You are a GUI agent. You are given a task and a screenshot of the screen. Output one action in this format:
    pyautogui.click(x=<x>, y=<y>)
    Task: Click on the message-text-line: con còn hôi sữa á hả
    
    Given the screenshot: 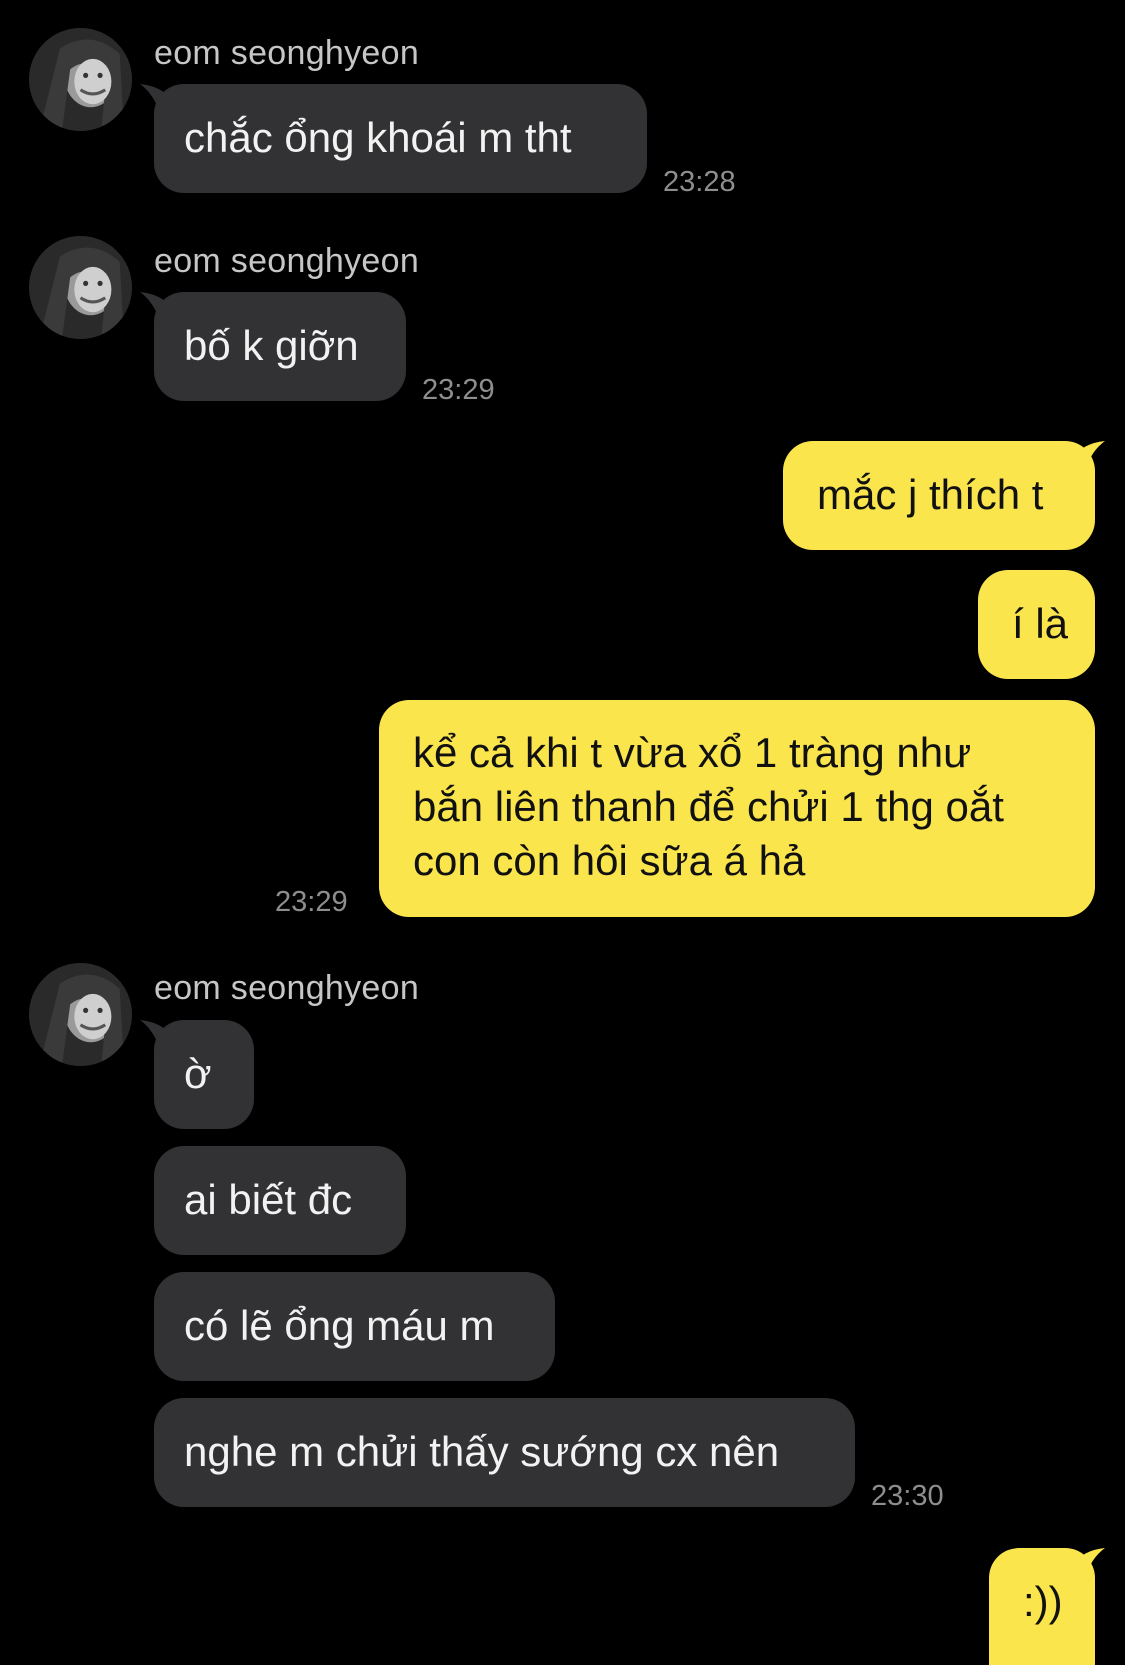 What is the action you would take?
    pyautogui.click(x=609, y=860)
    